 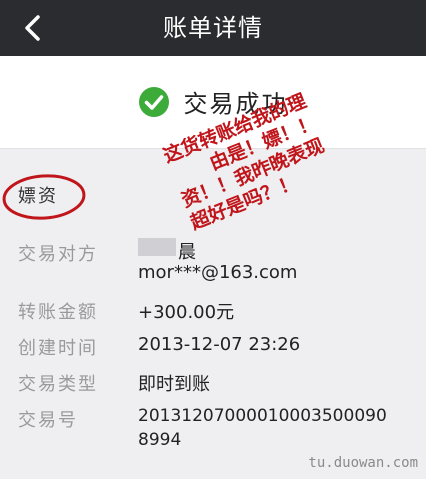 I want to click on created-time-label: 创建时间, so click(x=58, y=348).